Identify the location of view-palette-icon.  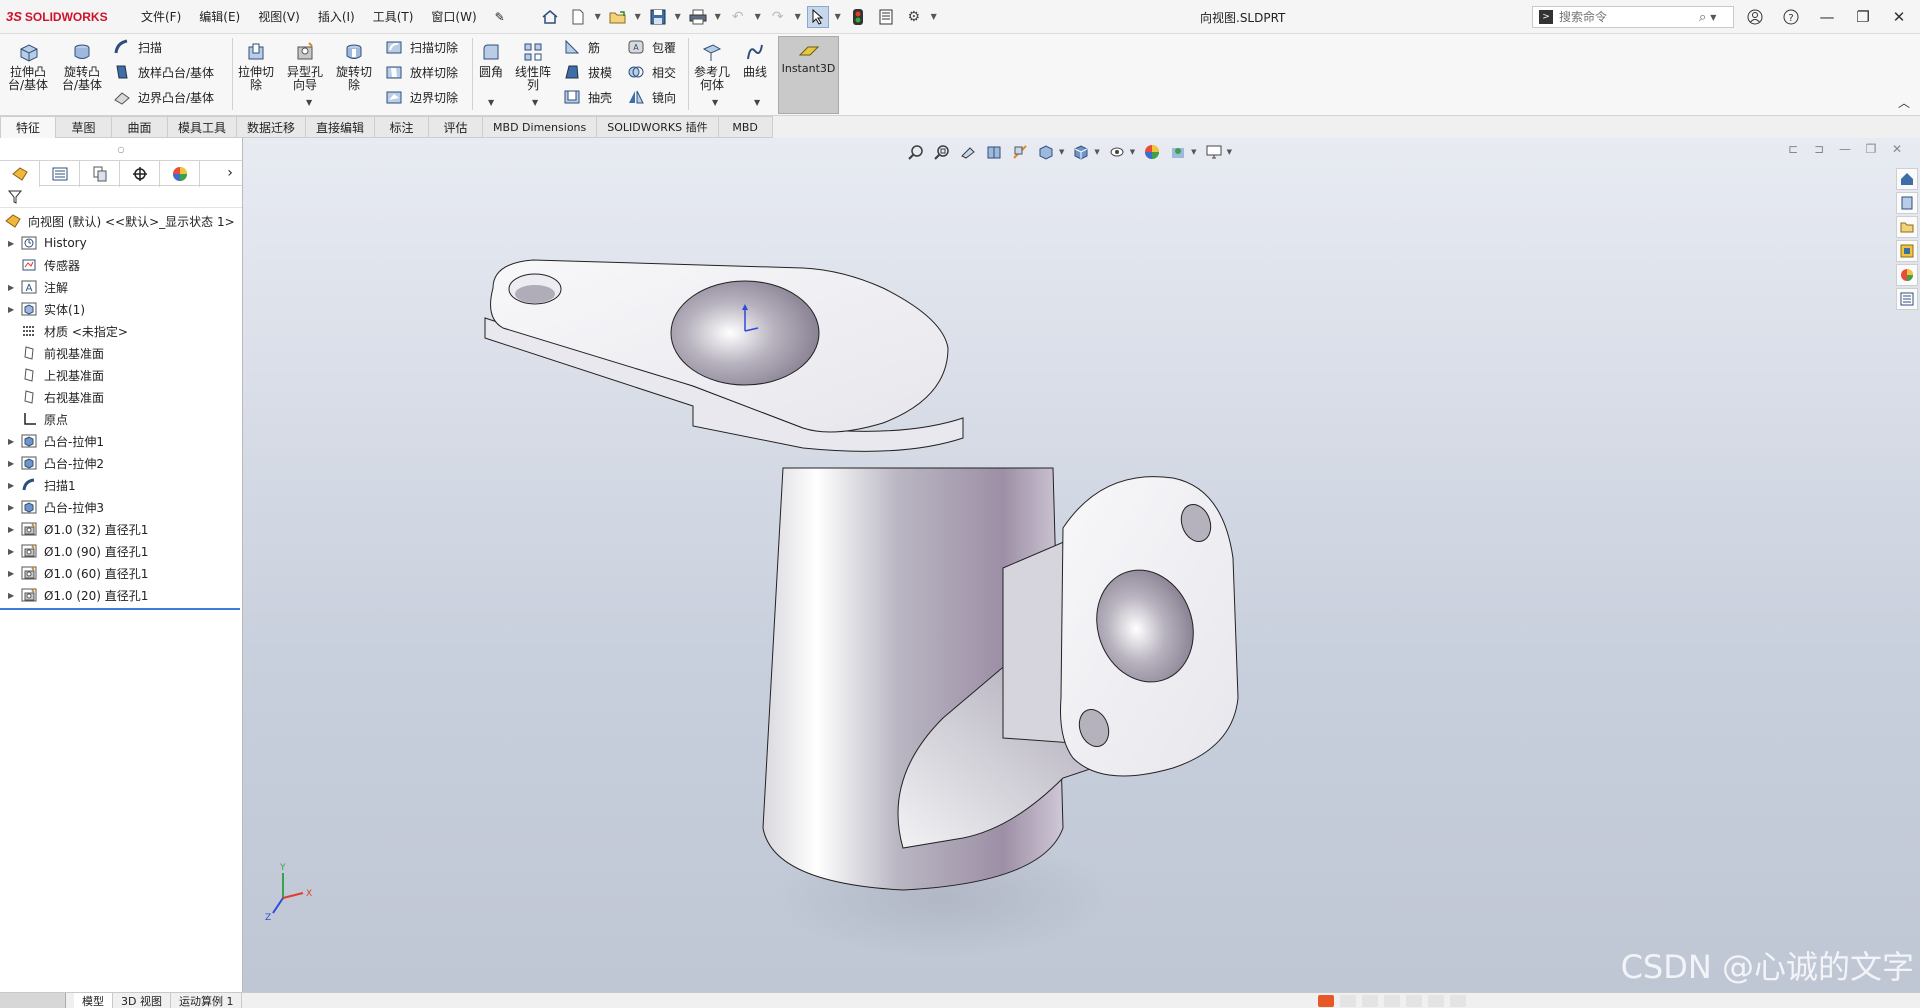
(1907, 251).